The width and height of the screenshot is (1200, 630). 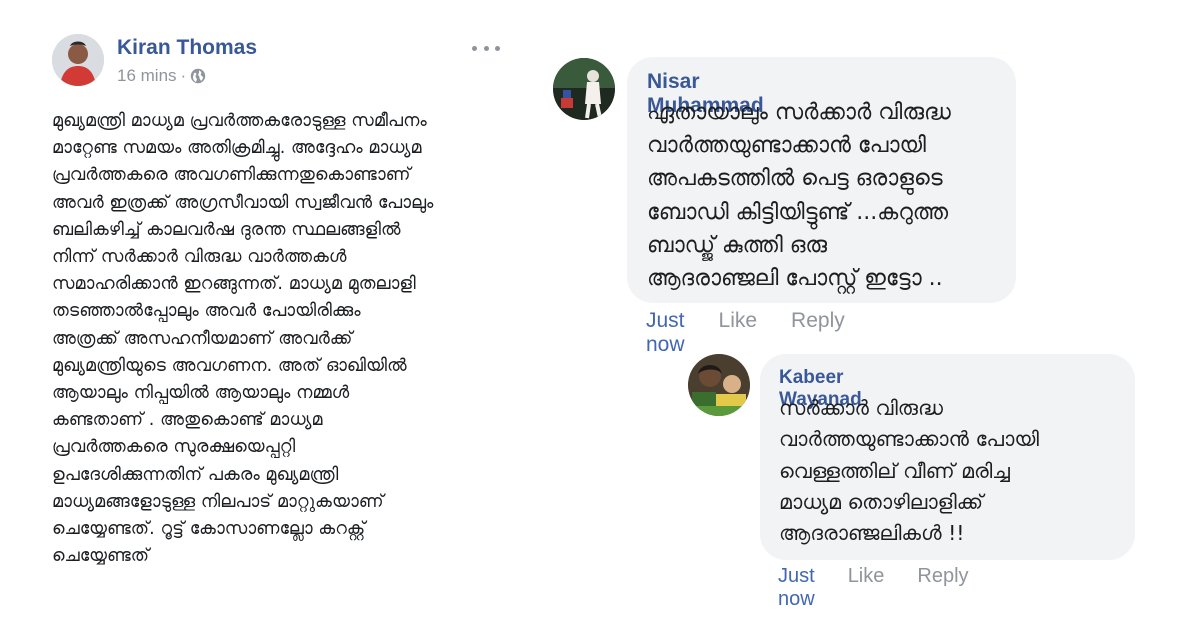 I want to click on post-header: Kiran Thomas 16 mins ·, so click(x=282, y=64).